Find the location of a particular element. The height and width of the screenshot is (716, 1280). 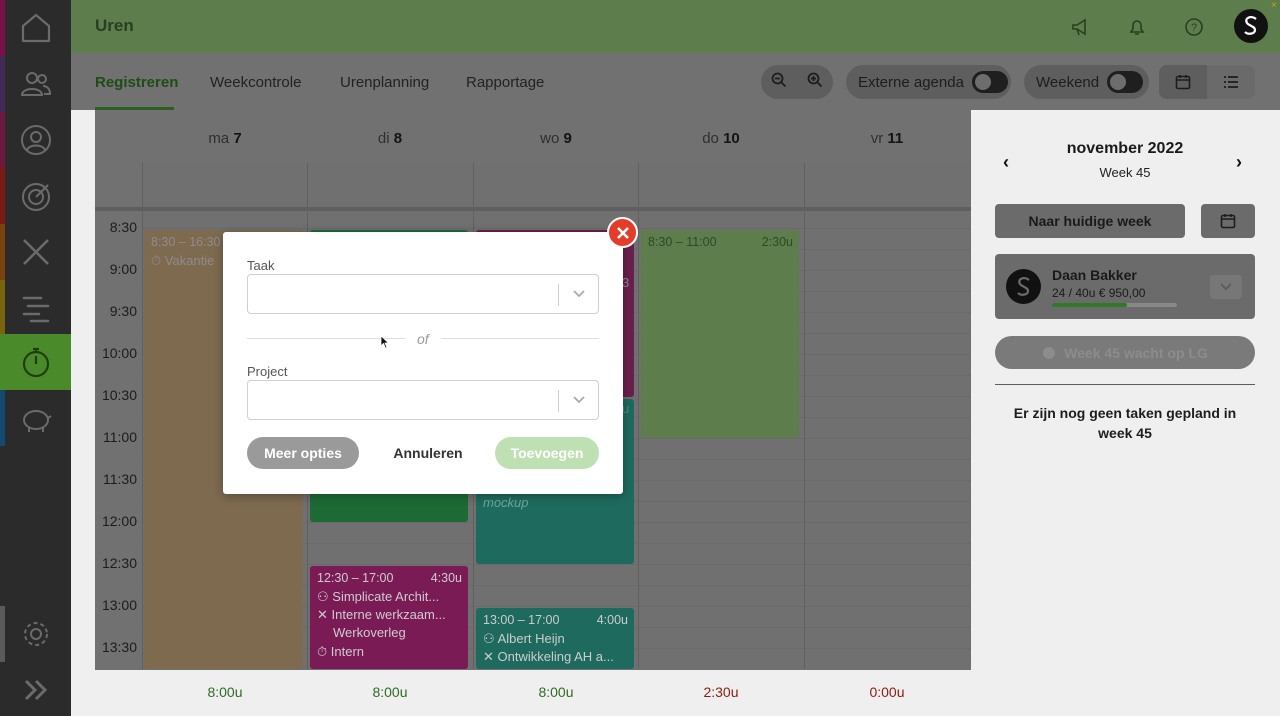

user-card: Daan Bakker 24 / 40u € 950,00 is located at coordinates (1125, 286).